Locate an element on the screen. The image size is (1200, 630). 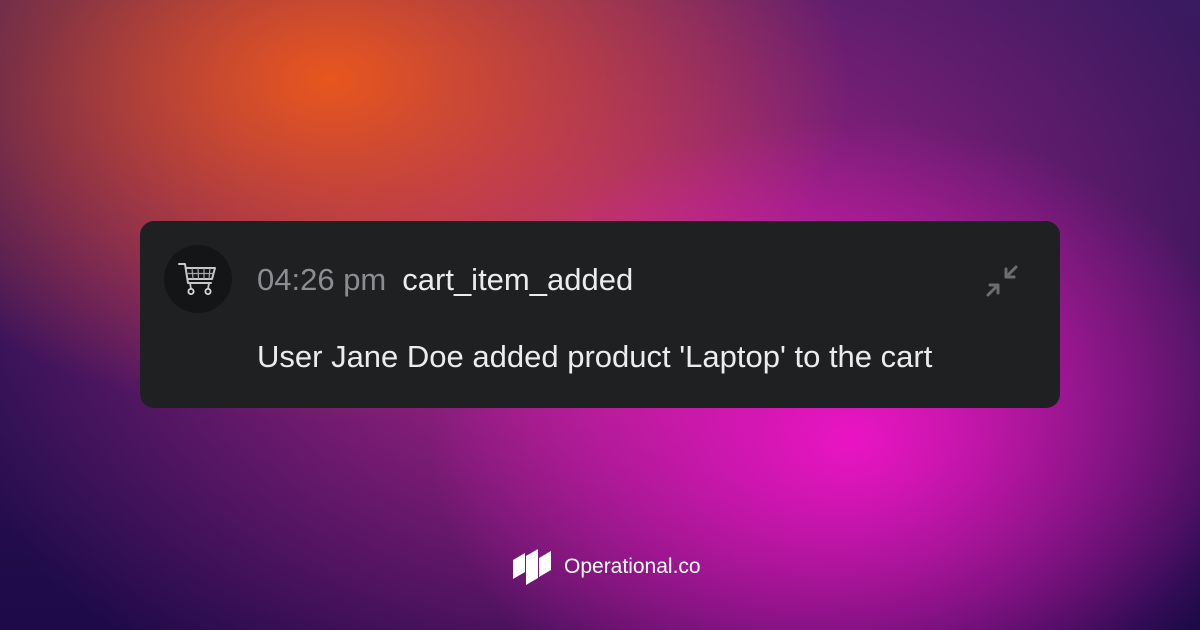
operational-logo-icon is located at coordinates (532, 567).